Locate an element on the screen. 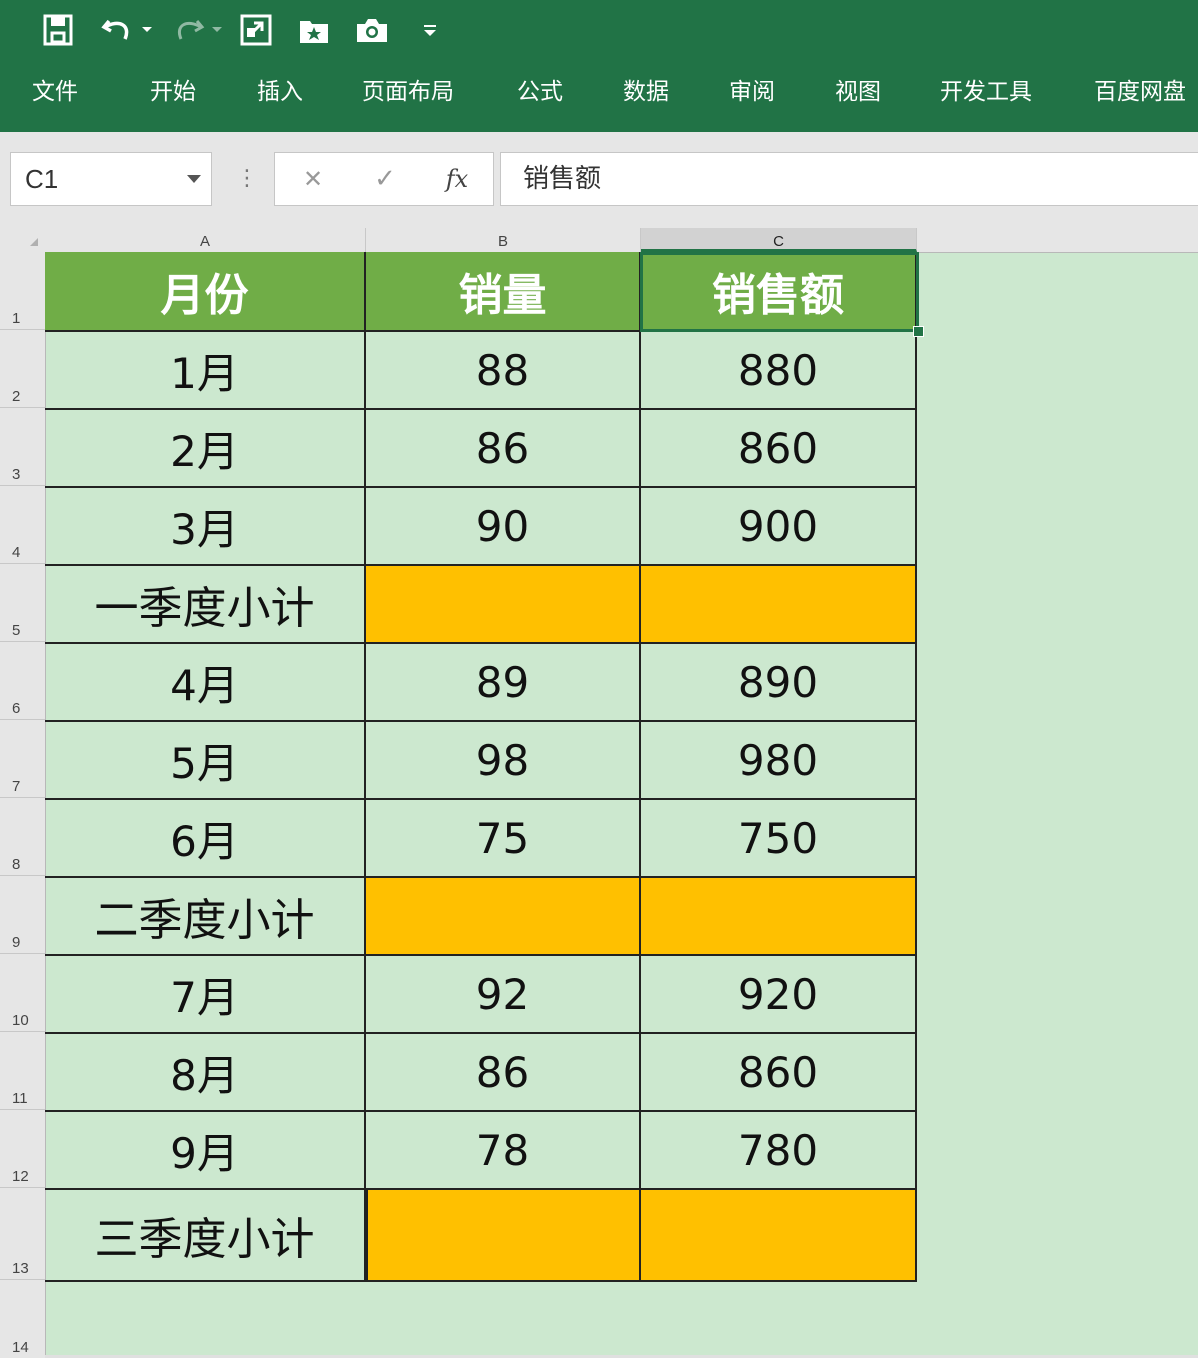 Image resolution: width=1198 pixels, height=1358 pixels. cell-a1: 月份 is located at coordinates (205, 292).